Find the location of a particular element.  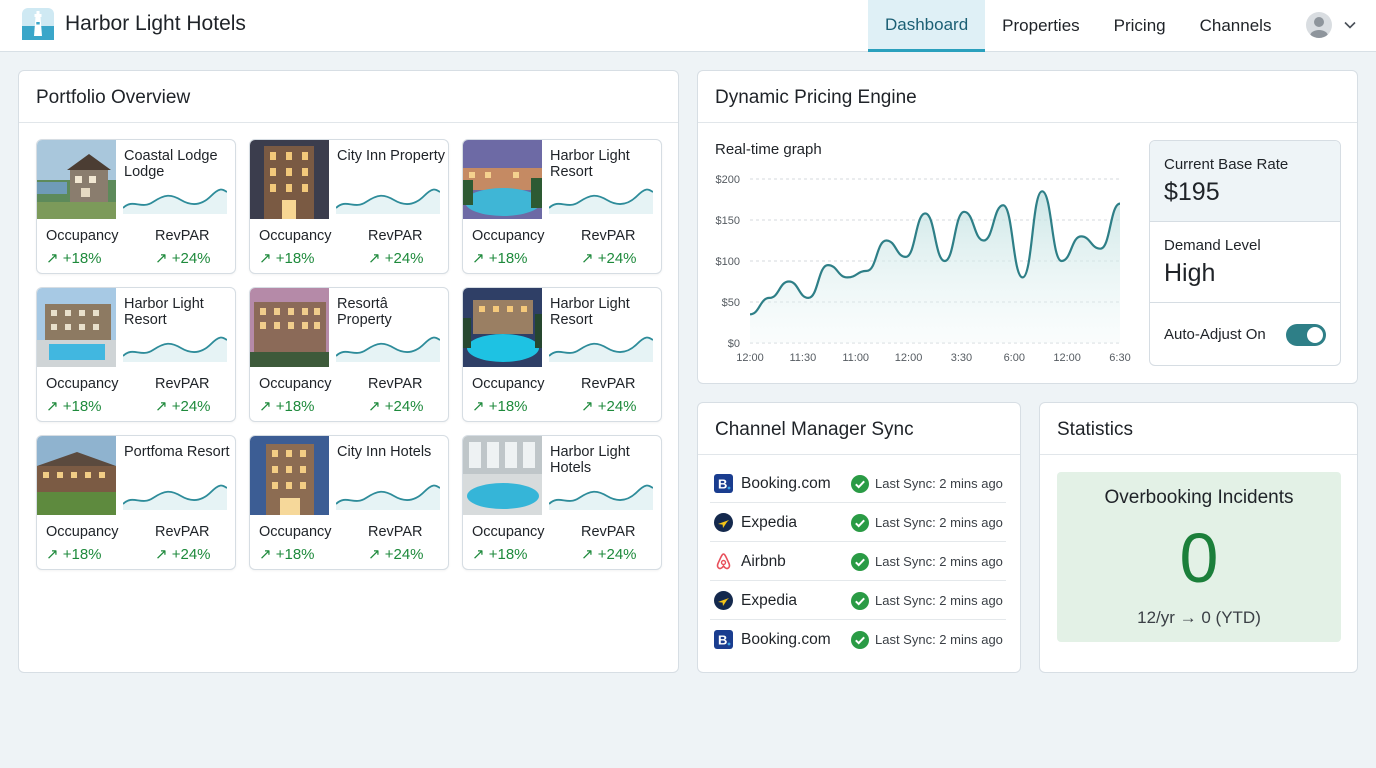

lighthouse-icon is located at coordinates (38, 24).